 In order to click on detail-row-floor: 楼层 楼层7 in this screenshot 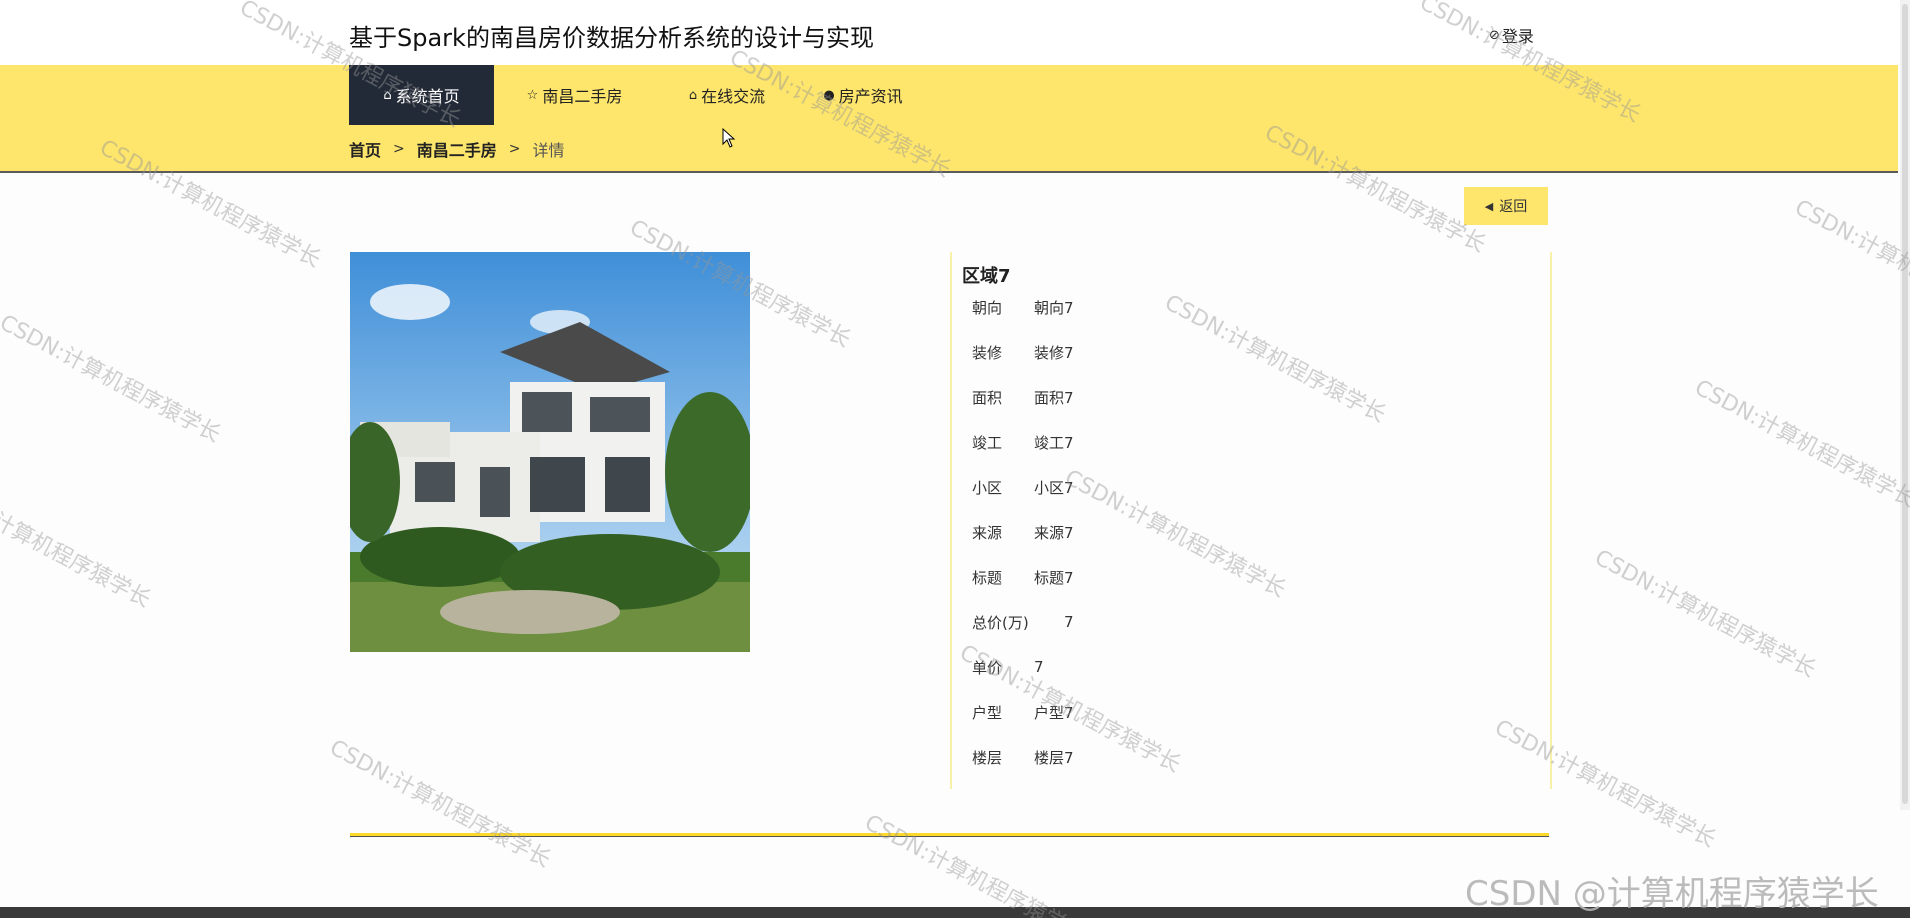, I will do `click(1023, 757)`.